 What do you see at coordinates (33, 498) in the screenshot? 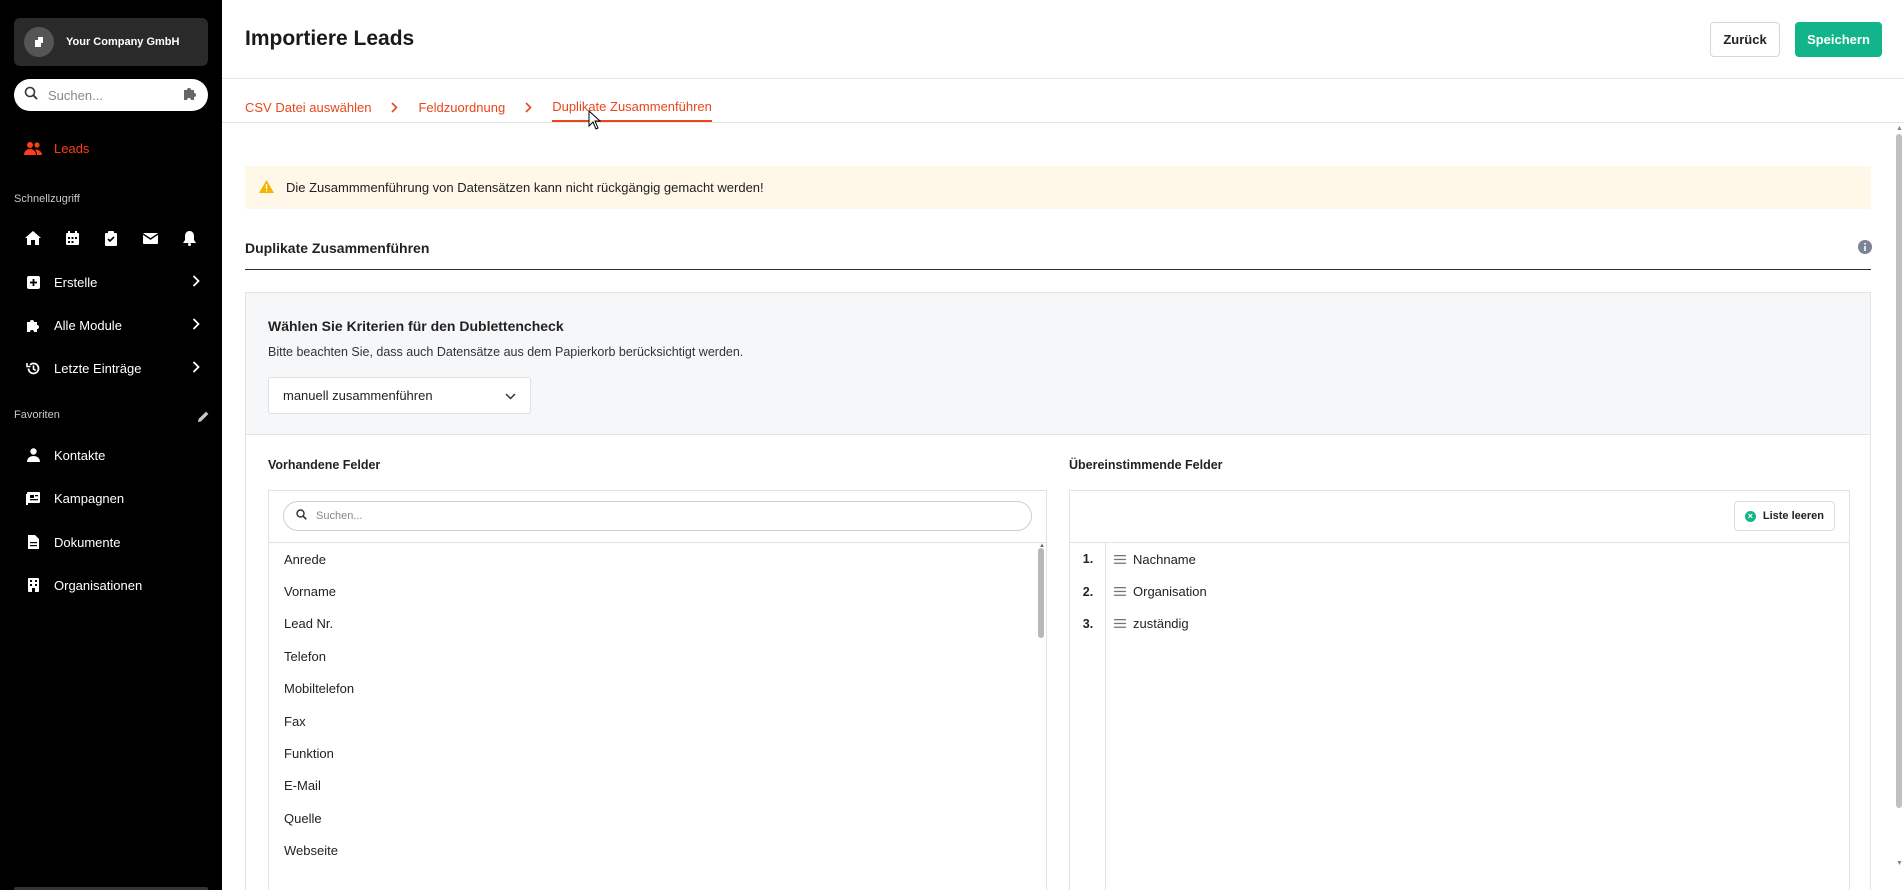
I see `campaign-icon` at bounding box center [33, 498].